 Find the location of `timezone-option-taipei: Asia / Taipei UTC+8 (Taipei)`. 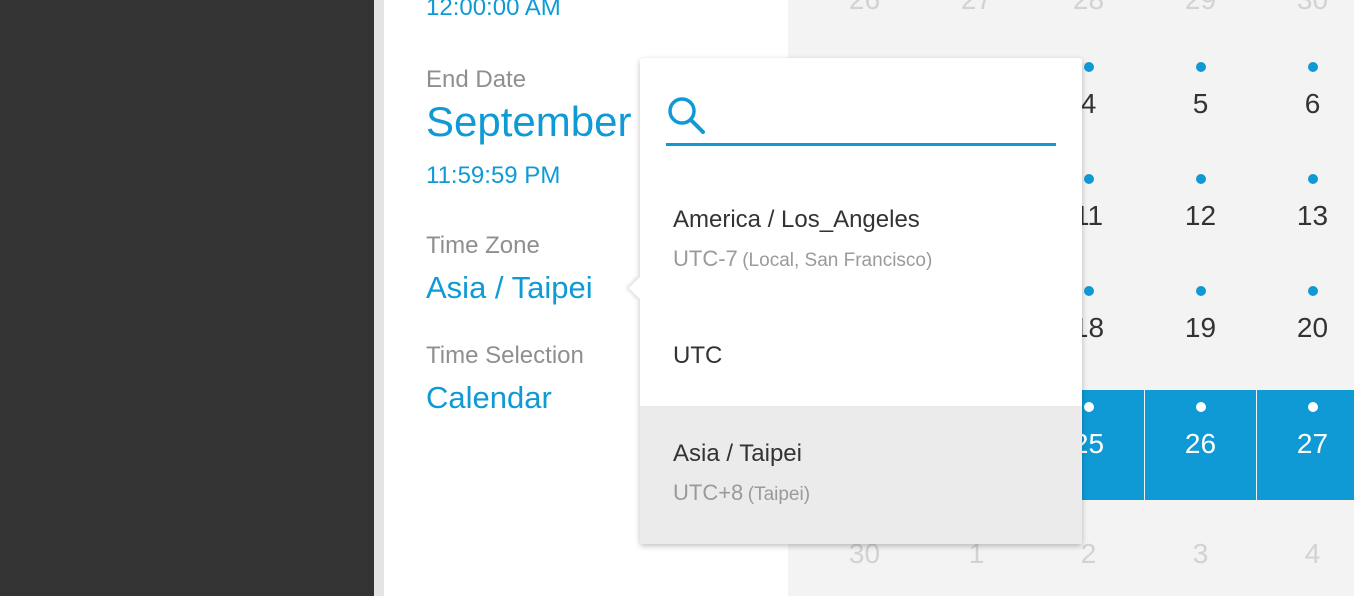

timezone-option-taipei: Asia / Taipei UTC+8 (Taipei) is located at coordinates (861, 475).